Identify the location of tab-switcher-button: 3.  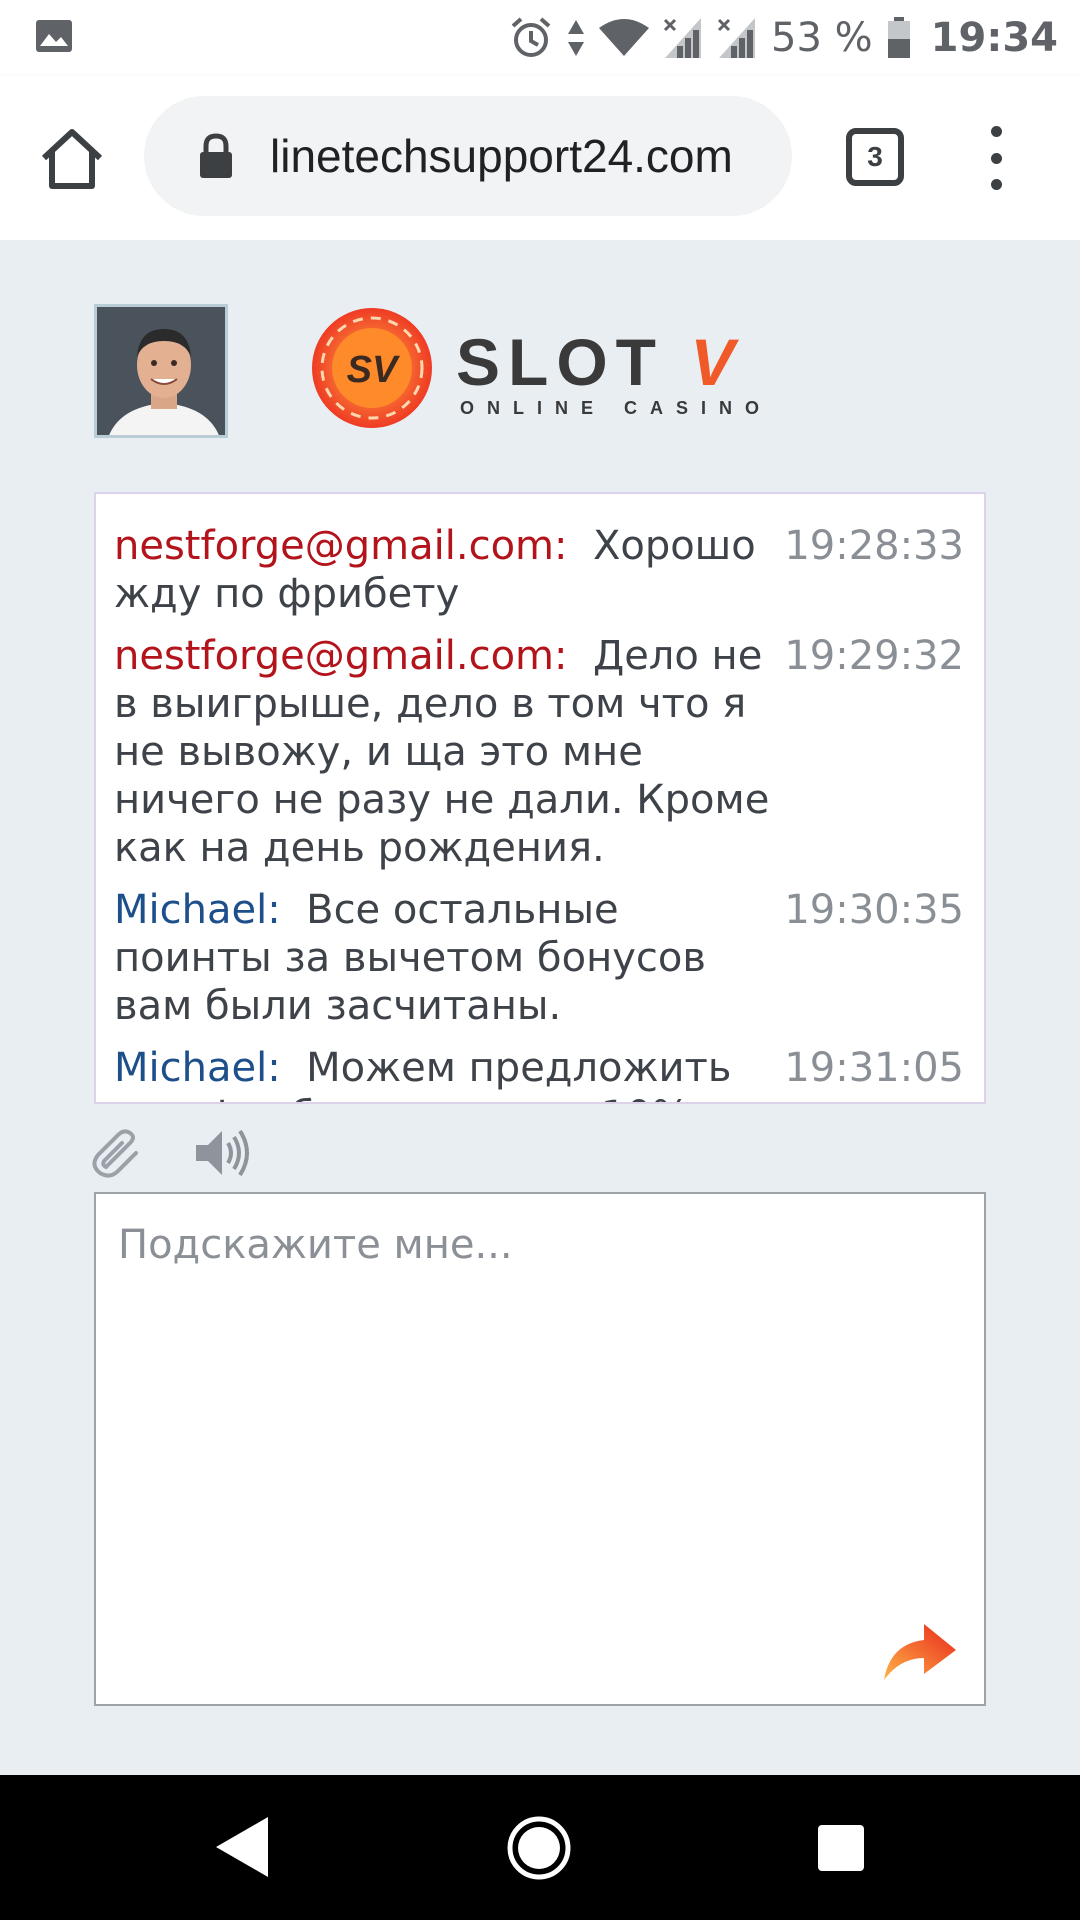
(875, 157).